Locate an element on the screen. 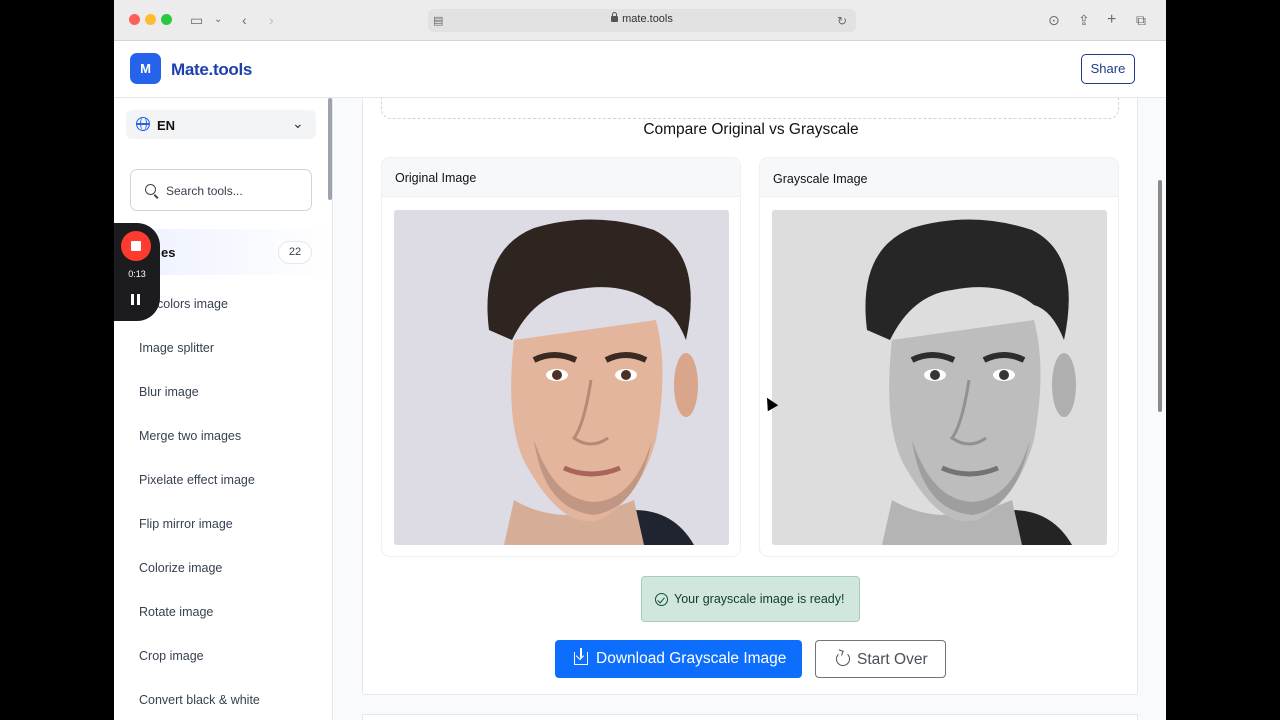  reload-icon: ↻ is located at coordinates (842, 21).